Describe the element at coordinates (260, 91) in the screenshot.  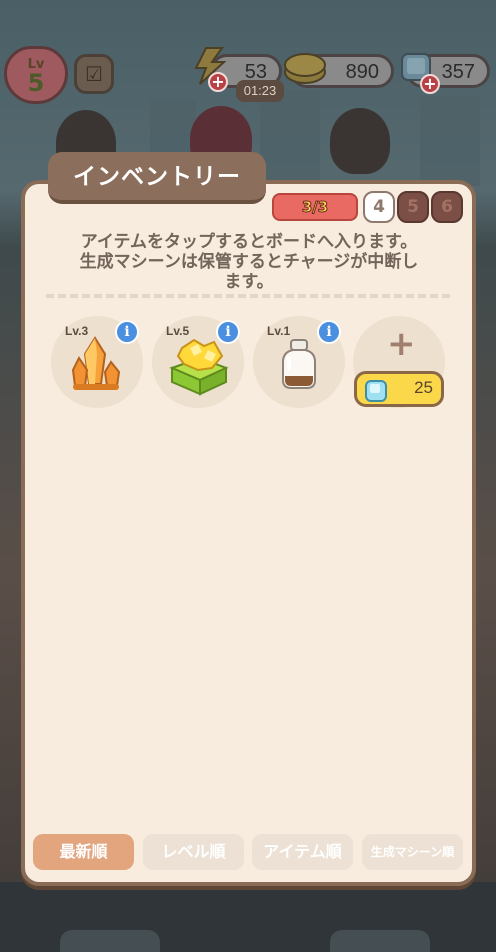
I see `energy-timer: 01:23` at that location.